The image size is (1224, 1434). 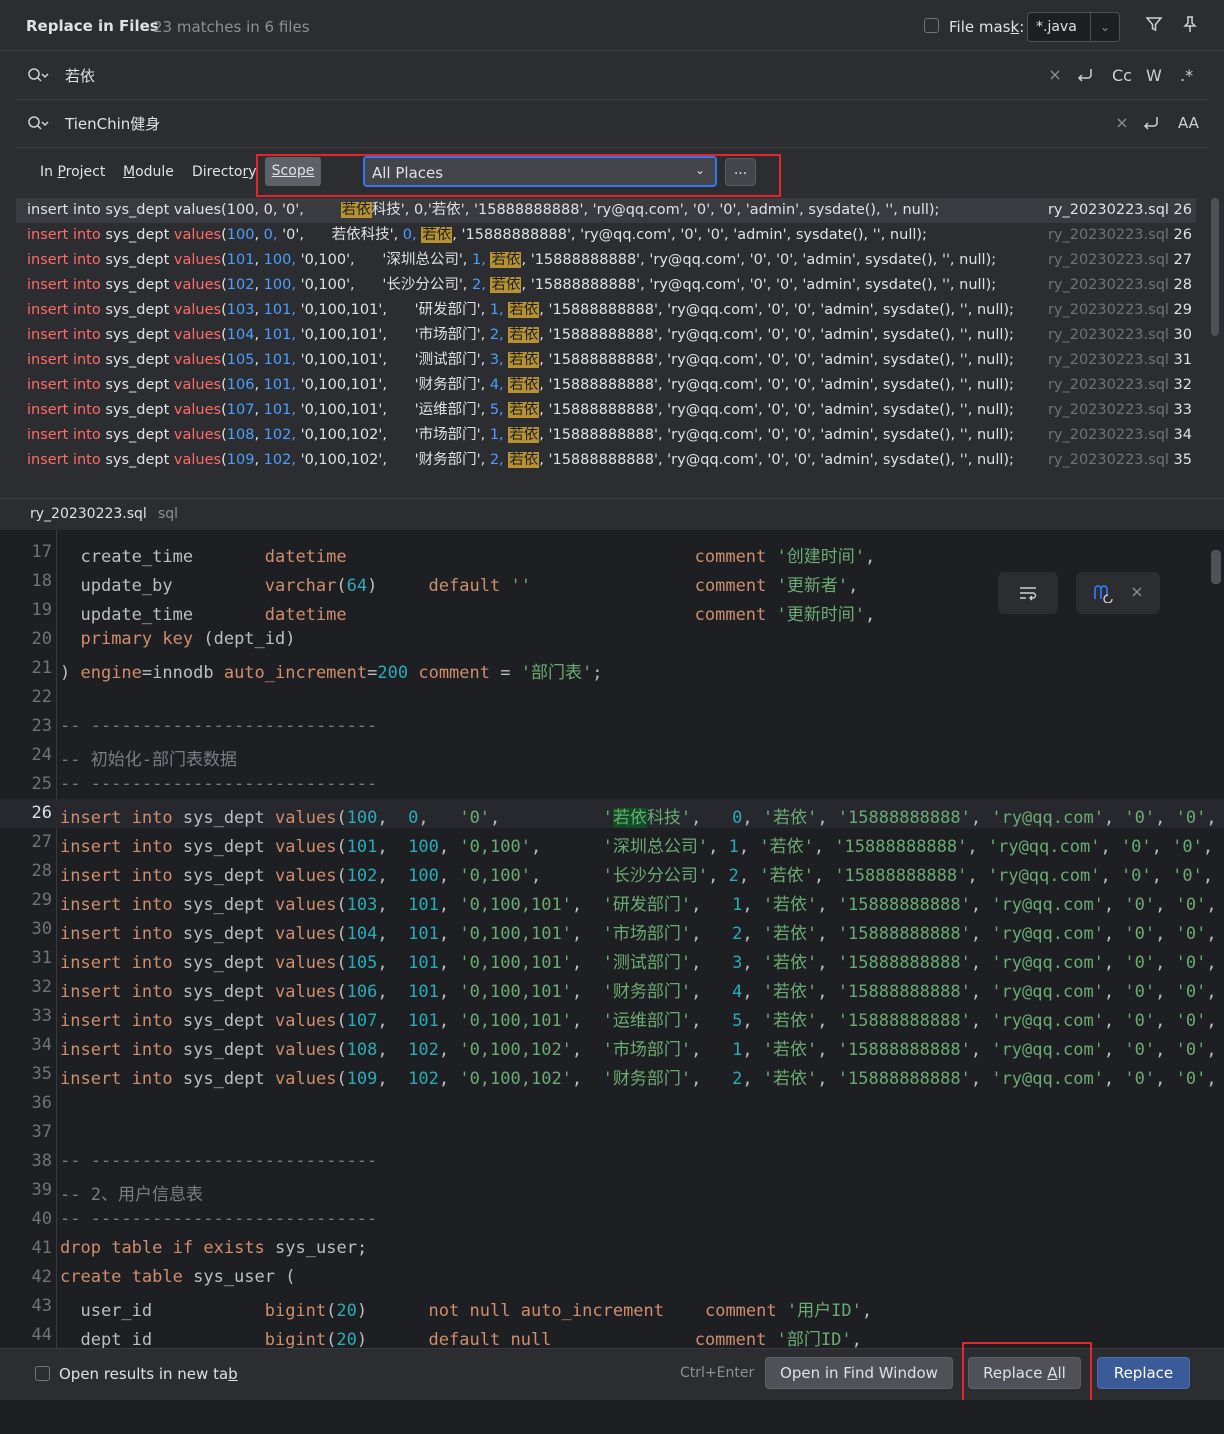 I want to click on pin-icon, so click(x=1190, y=26).